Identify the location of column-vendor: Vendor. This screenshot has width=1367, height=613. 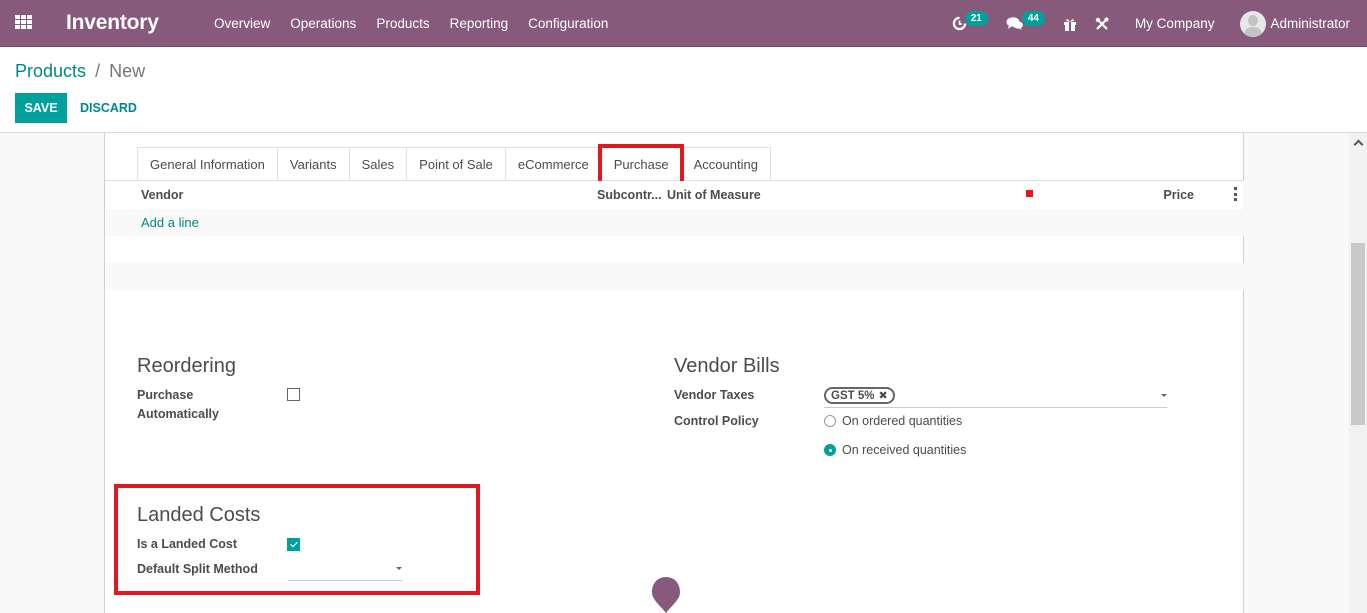
(162, 195).